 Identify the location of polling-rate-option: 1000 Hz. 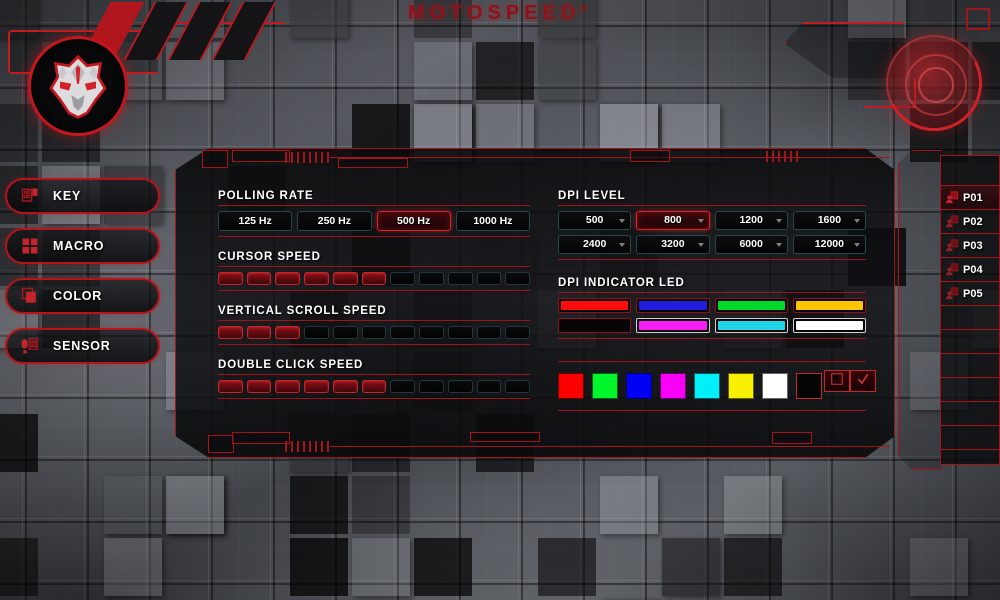
(492, 221).